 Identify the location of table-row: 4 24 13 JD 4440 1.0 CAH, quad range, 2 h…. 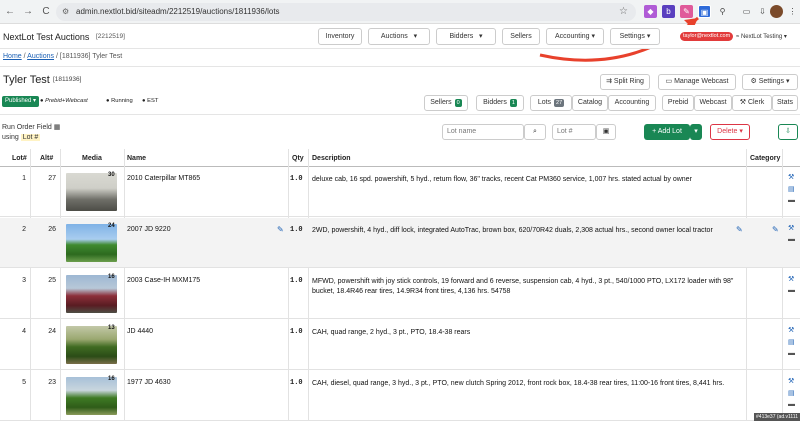
(400, 345).